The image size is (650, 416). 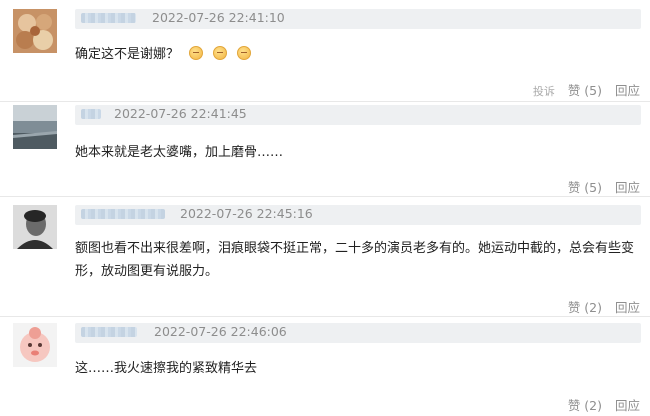 I want to click on comment-actions: 赞 (5) 回应, so click(x=599, y=186).